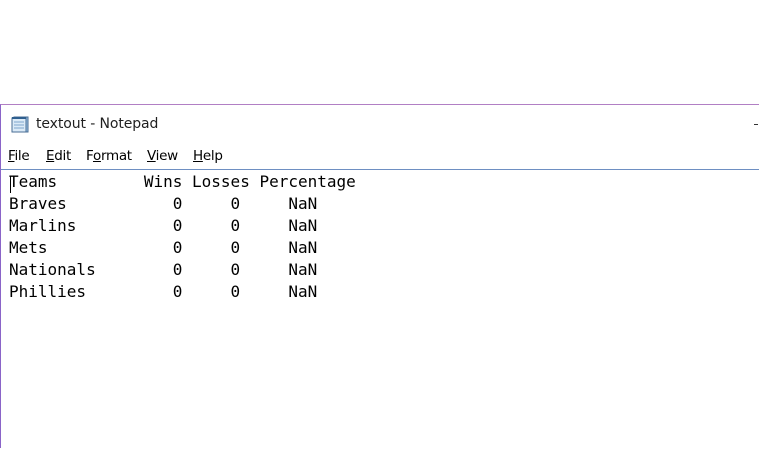 The width and height of the screenshot is (759, 449). What do you see at coordinates (22, 156) in the screenshot?
I see `menu-file-label: ile` at bounding box center [22, 156].